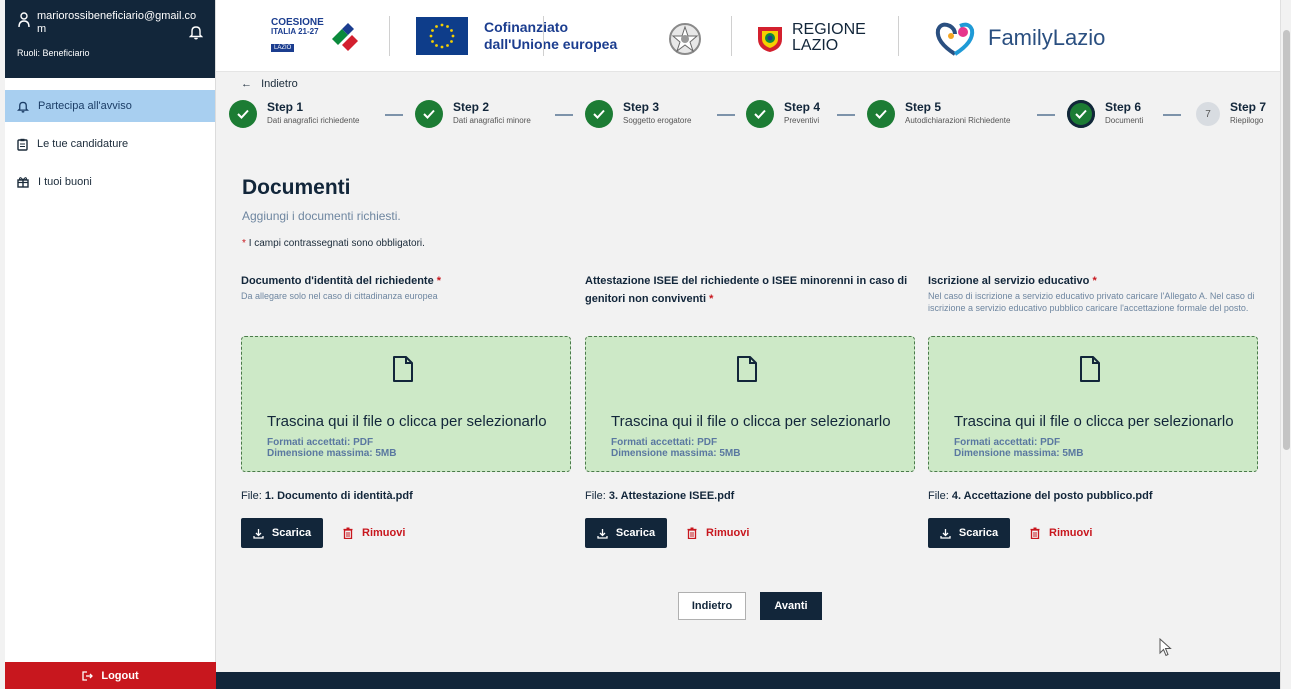 This screenshot has width=1291, height=689. What do you see at coordinates (344, 37) in the screenshot?
I see `coesione-mark-icon` at bounding box center [344, 37].